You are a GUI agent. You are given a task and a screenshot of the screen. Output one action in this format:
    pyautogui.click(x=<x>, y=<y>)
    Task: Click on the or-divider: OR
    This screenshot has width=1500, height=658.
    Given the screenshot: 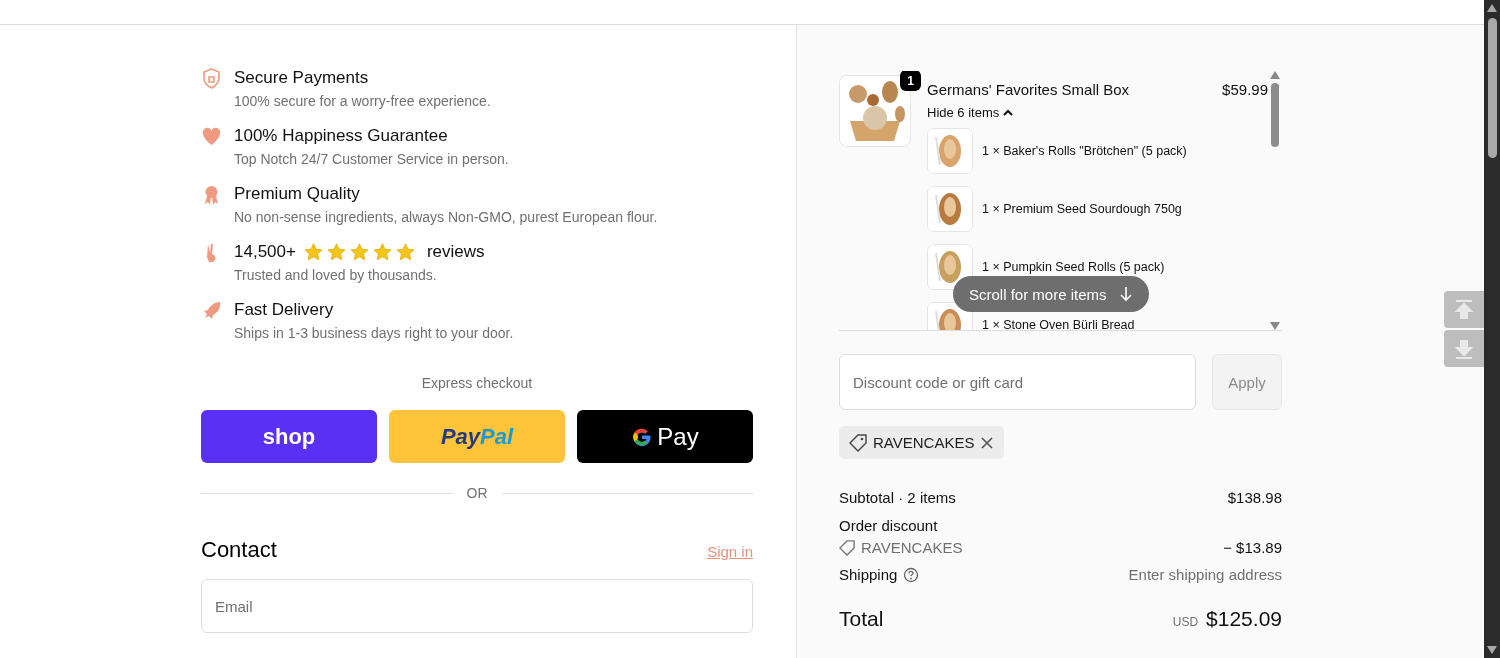 What is the action you would take?
    pyautogui.click(x=477, y=493)
    